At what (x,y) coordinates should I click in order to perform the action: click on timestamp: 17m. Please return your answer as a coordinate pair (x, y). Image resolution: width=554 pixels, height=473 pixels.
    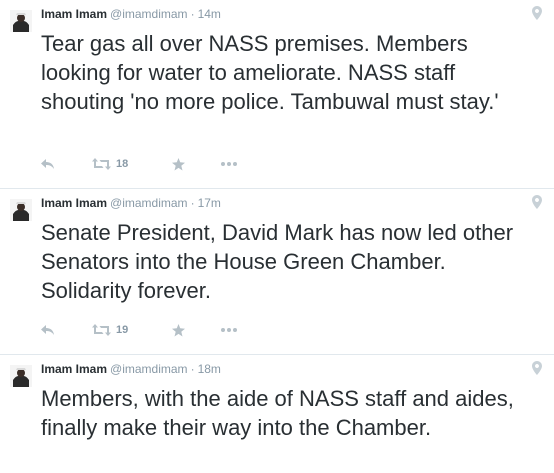
    Looking at the image, I should click on (209, 203).